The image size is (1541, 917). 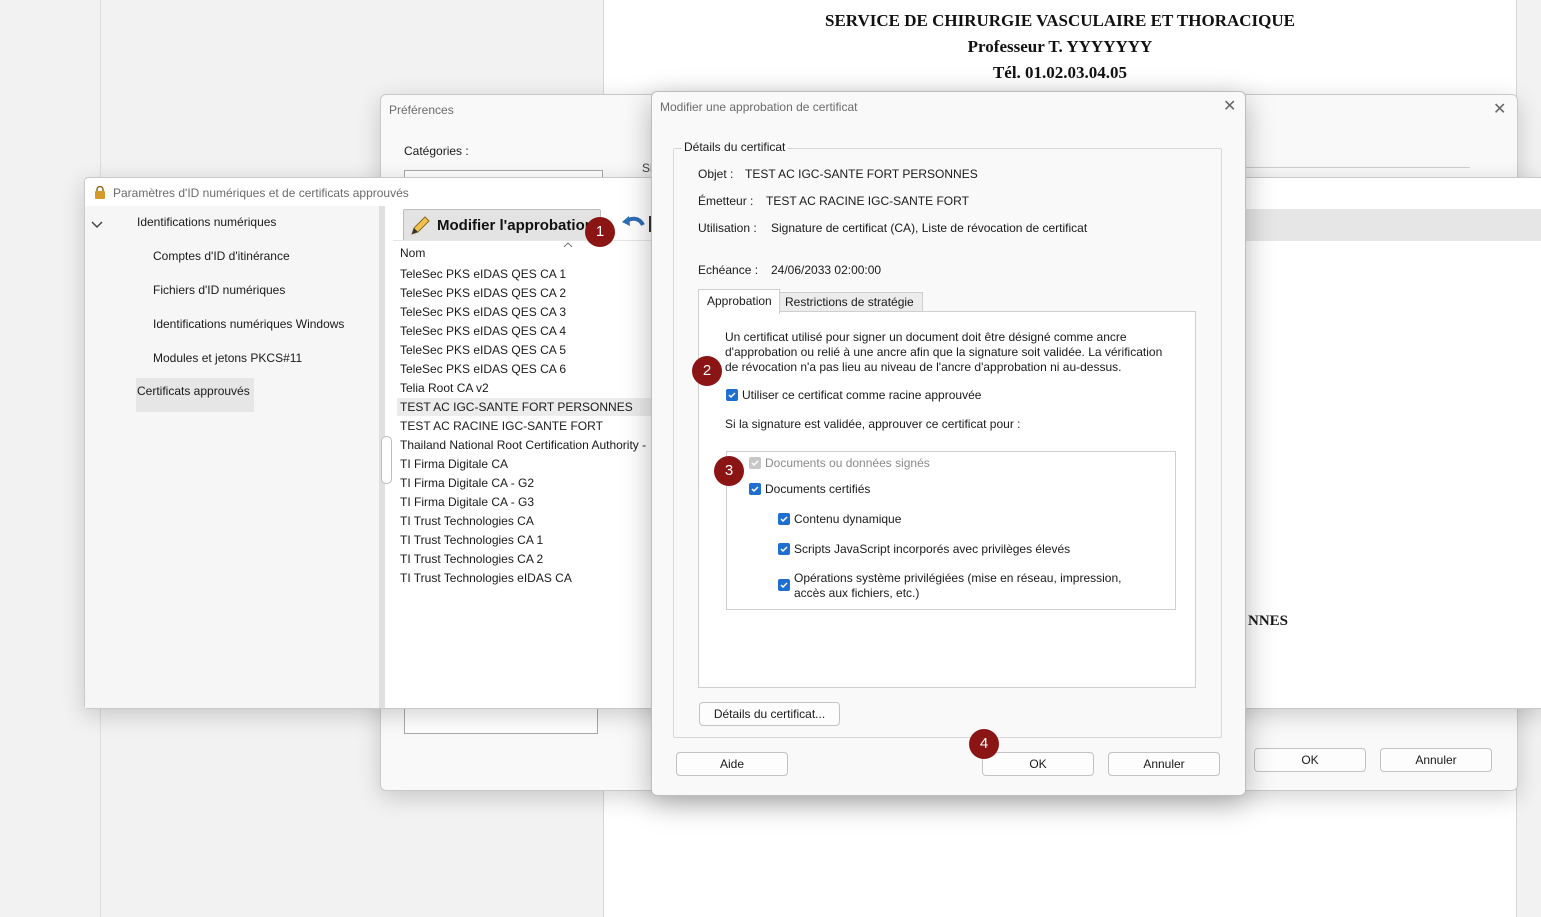 I want to click on right-header-strip, so click(x=1393, y=225).